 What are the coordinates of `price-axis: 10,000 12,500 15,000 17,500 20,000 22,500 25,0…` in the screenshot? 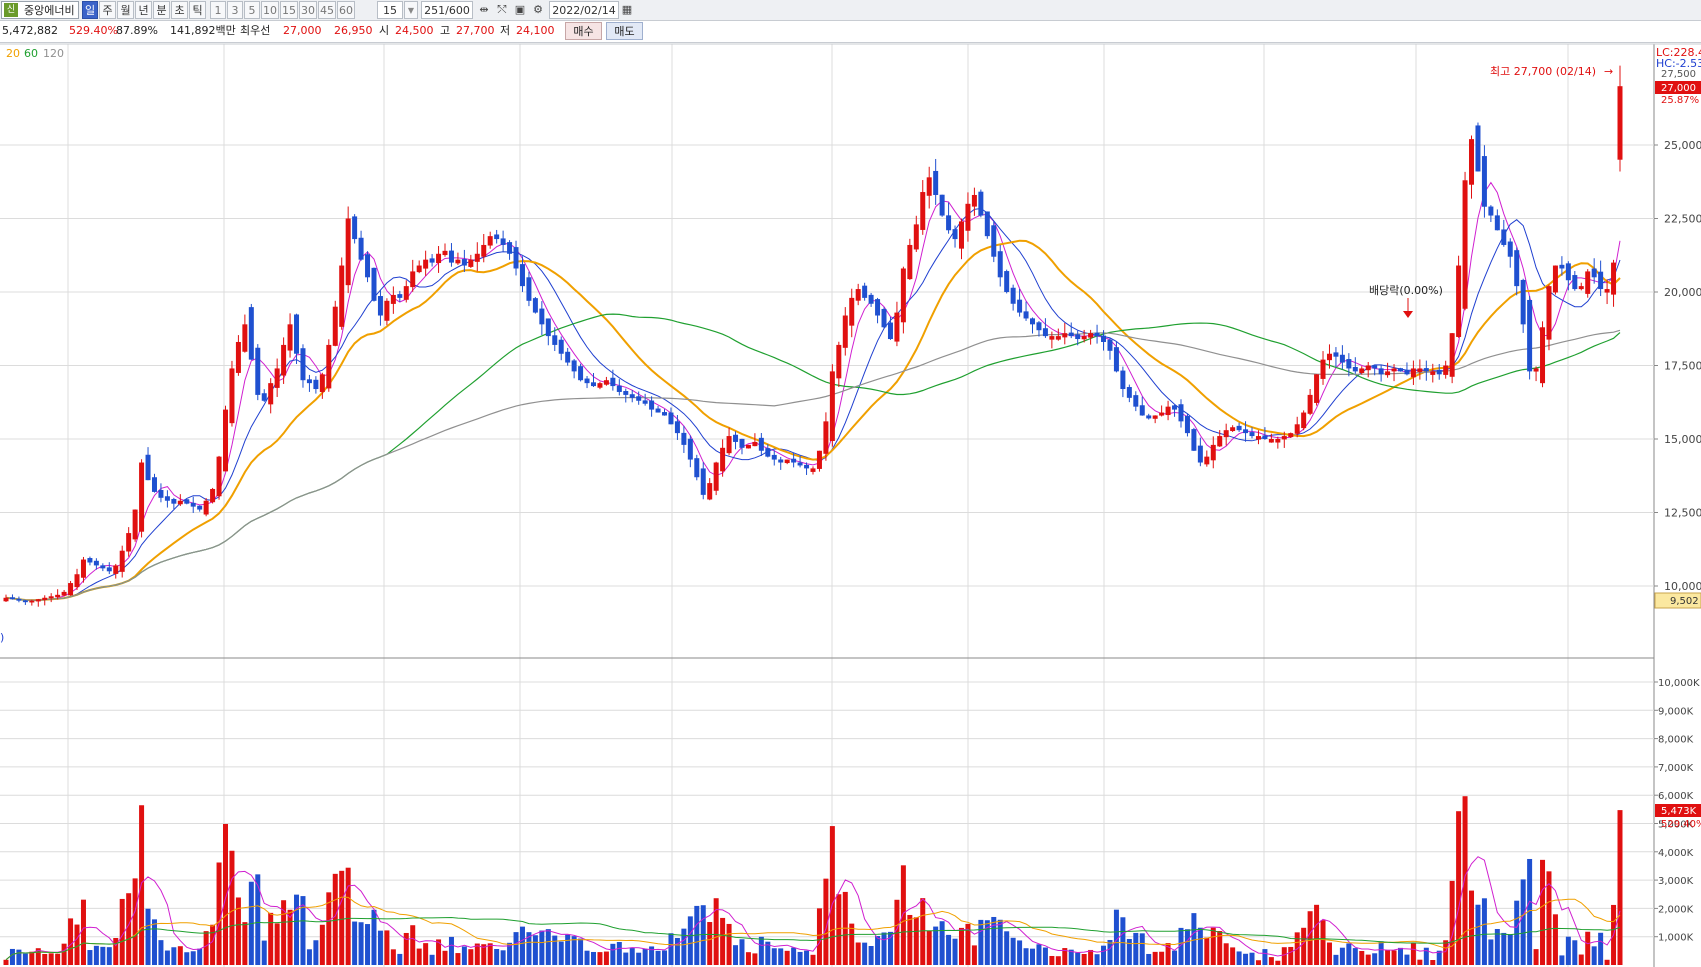 It's located at (1677, 366).